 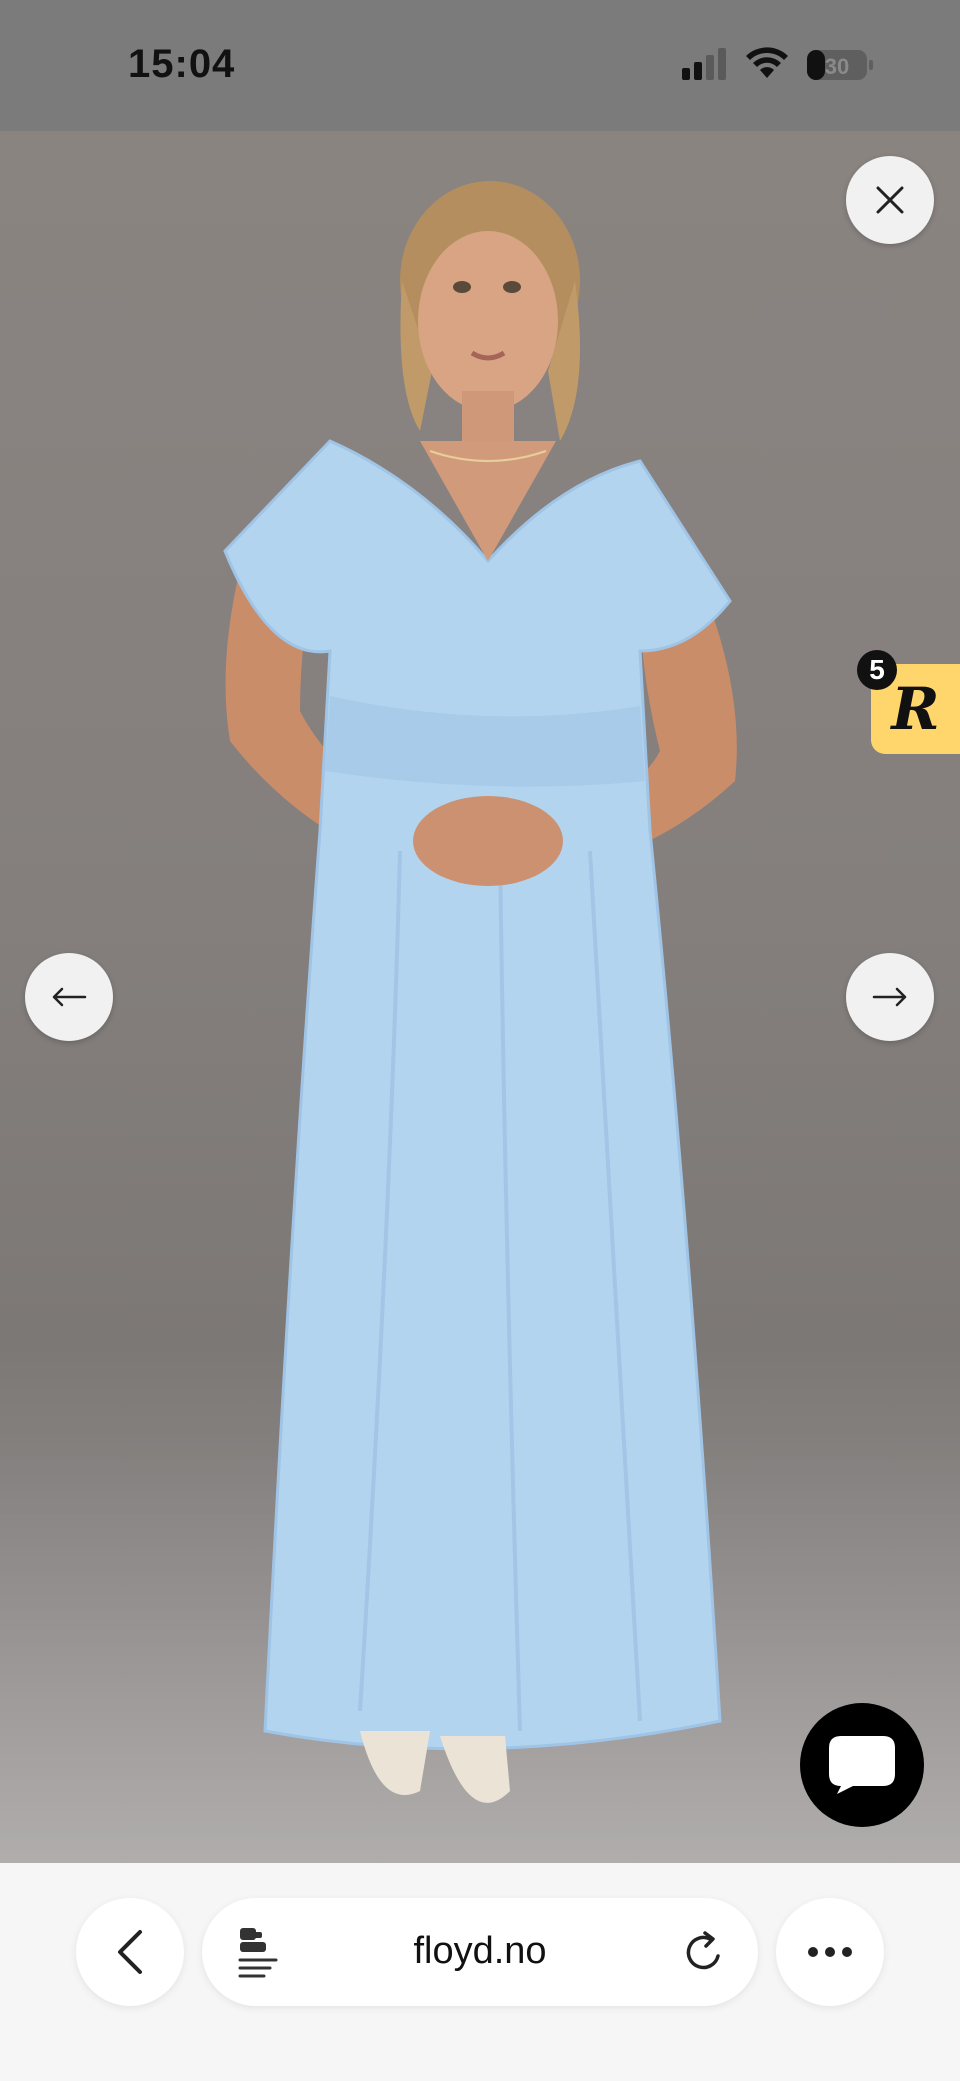 I want to click on arrow-left-icon, so click(x=69, y=997).